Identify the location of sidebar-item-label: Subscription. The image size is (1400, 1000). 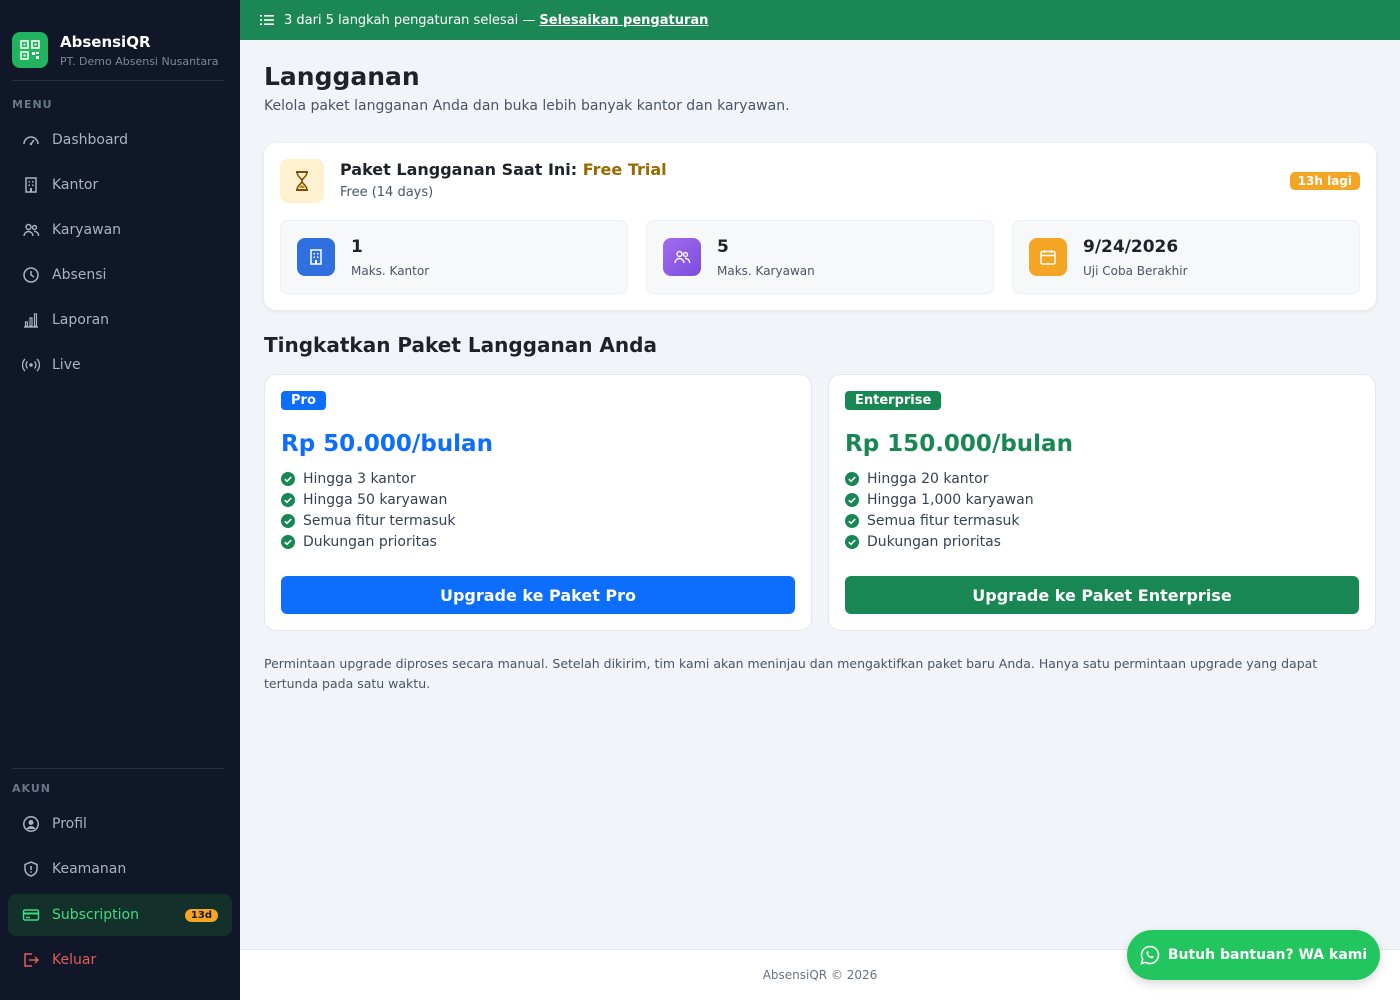
(95, 915).